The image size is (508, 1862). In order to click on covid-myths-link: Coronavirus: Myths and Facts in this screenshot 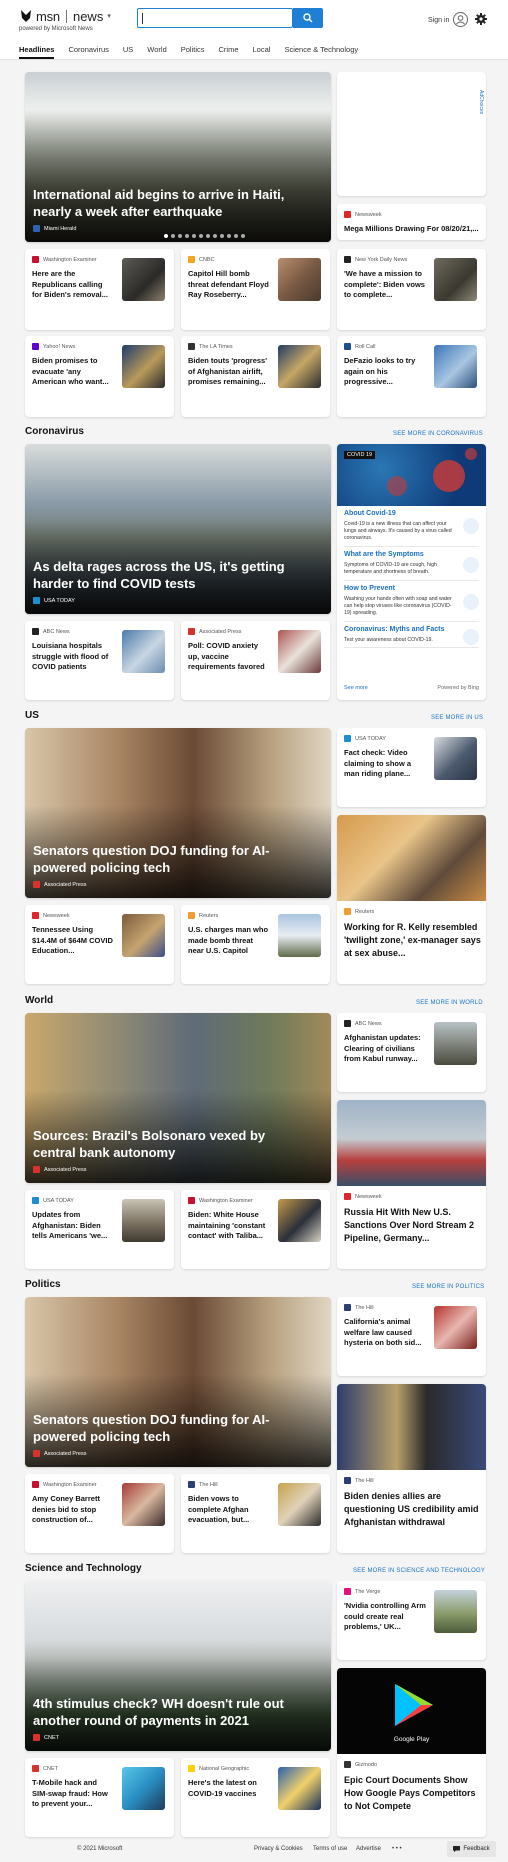, I will do `click(394, 629)`.